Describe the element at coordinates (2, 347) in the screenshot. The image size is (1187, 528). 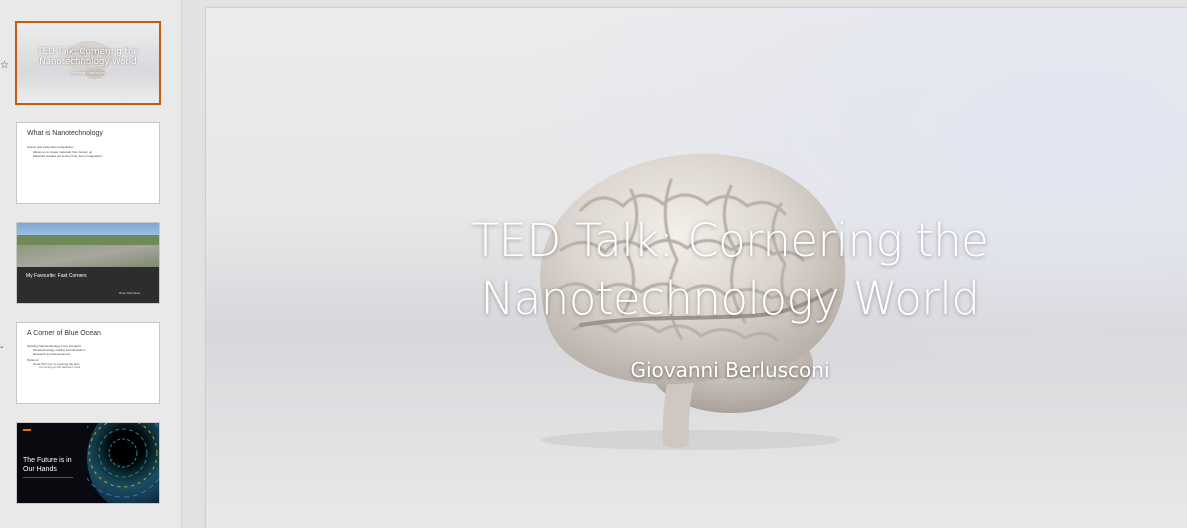
I see `slide-section-marker: -` at that location.